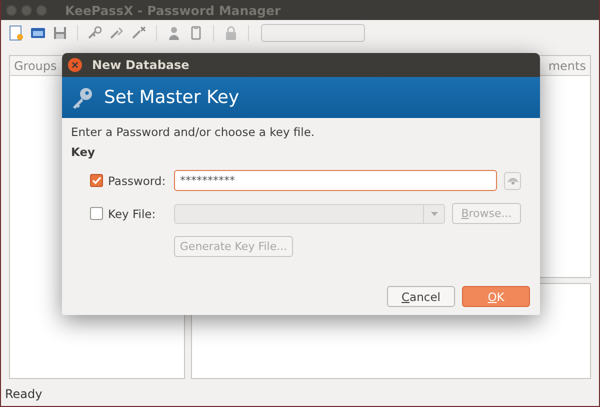 This screenshot has height=407, width=600. Describe the element at coordinates (172, 97) in the screenshot. I see `banner-title: Set Master Key` at that location.